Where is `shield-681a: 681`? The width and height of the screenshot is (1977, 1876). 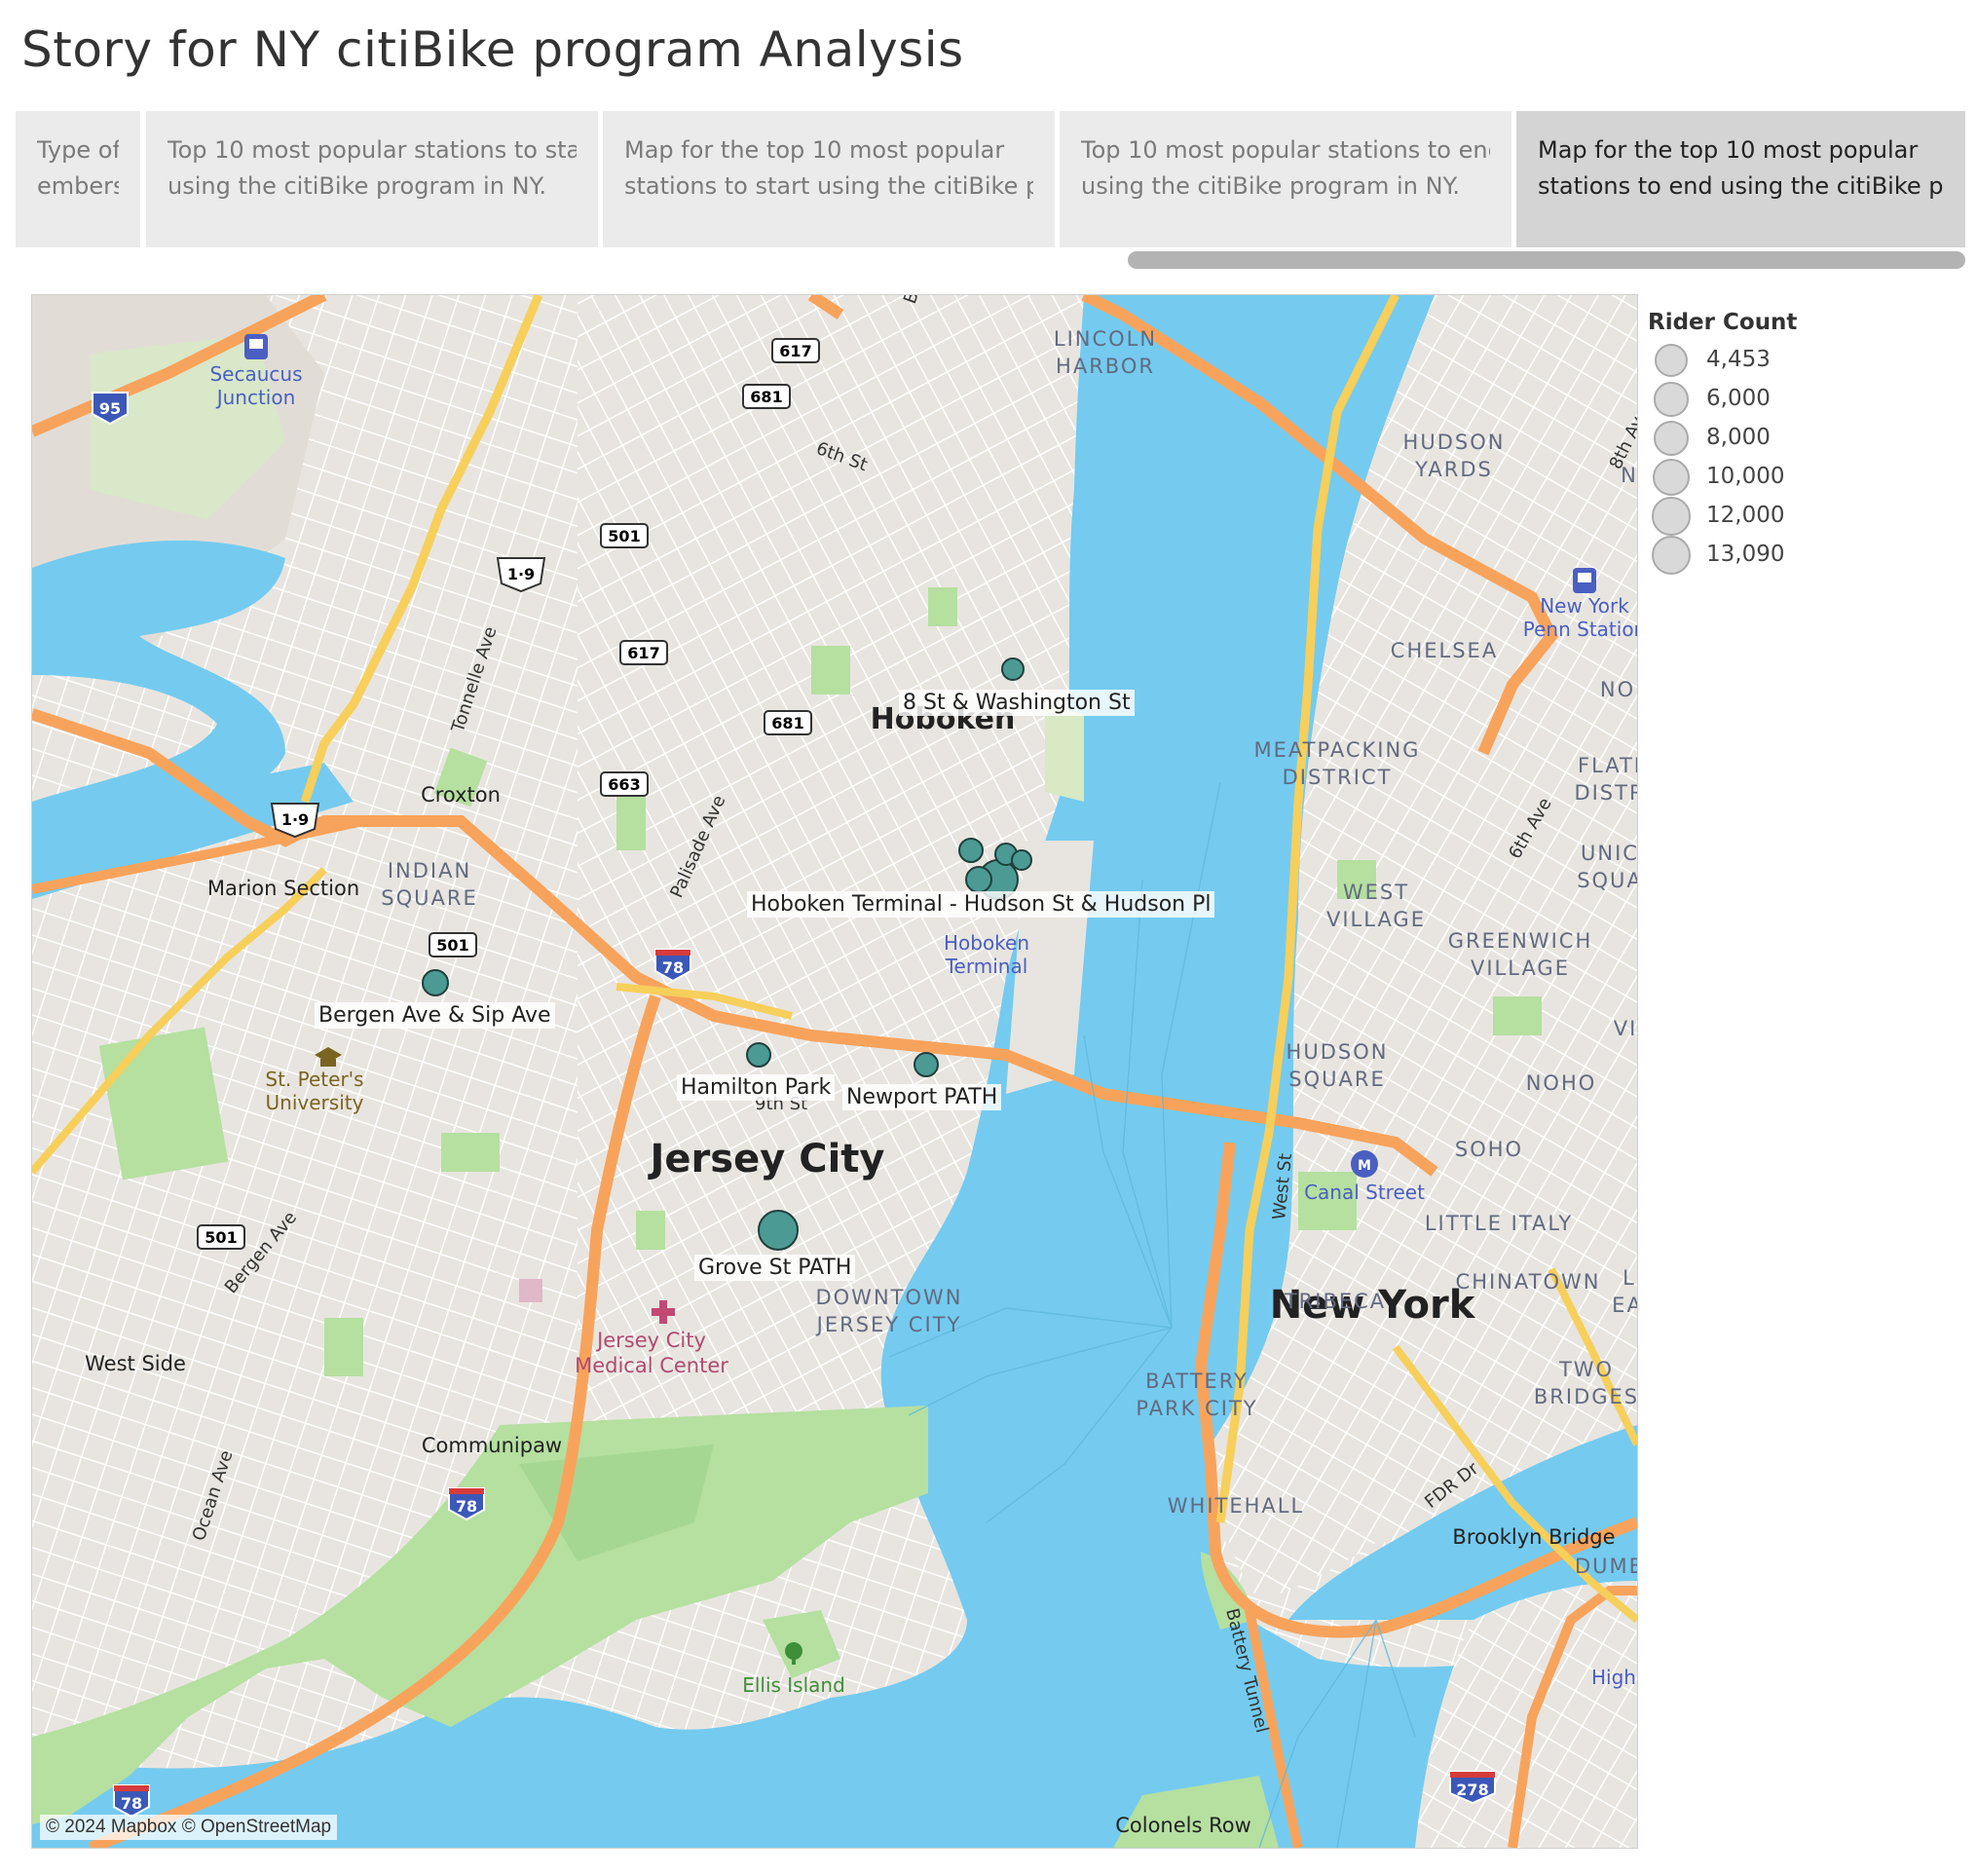
shield-681a: 681 is located at coordinates (767, 396).